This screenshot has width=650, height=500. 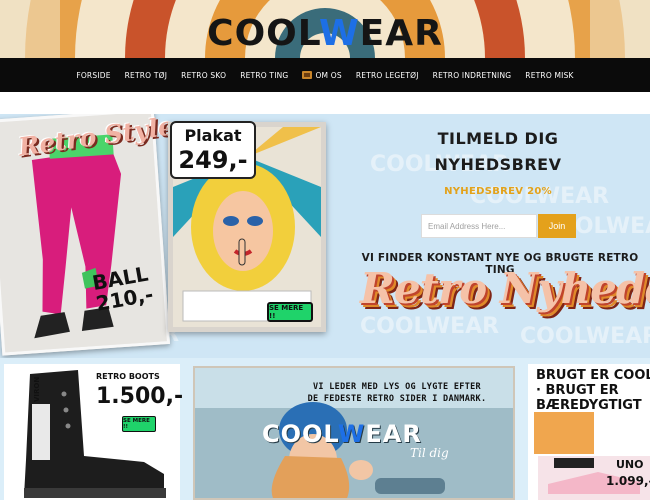 What do you see at coordinates (290, 312) in the screenshot?
I see `se-mere-button: SE MERE !!` at bounding box center [290, 312].